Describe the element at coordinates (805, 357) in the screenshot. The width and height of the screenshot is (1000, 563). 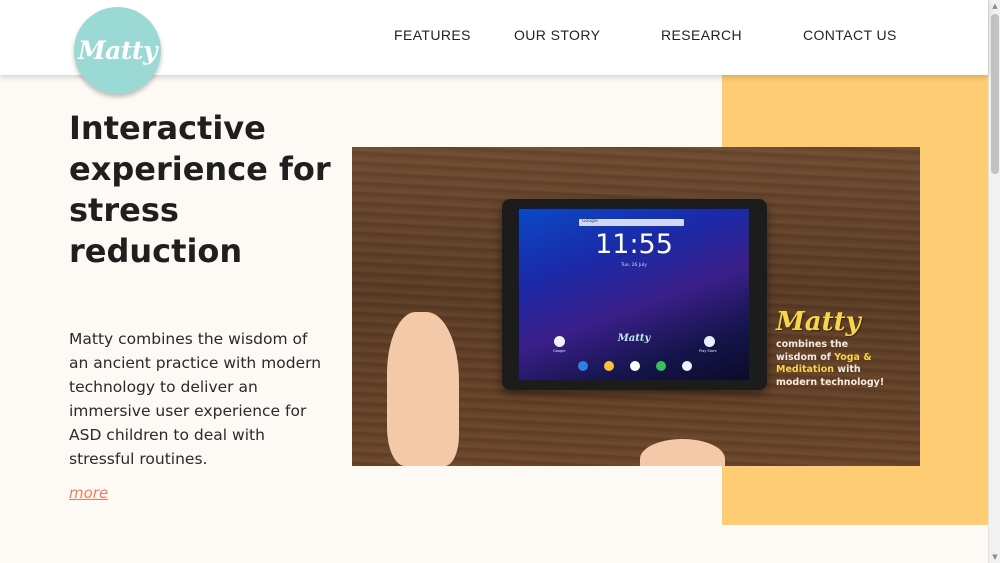
I see `promo-line-2-prefix: wisdom of` at that location.